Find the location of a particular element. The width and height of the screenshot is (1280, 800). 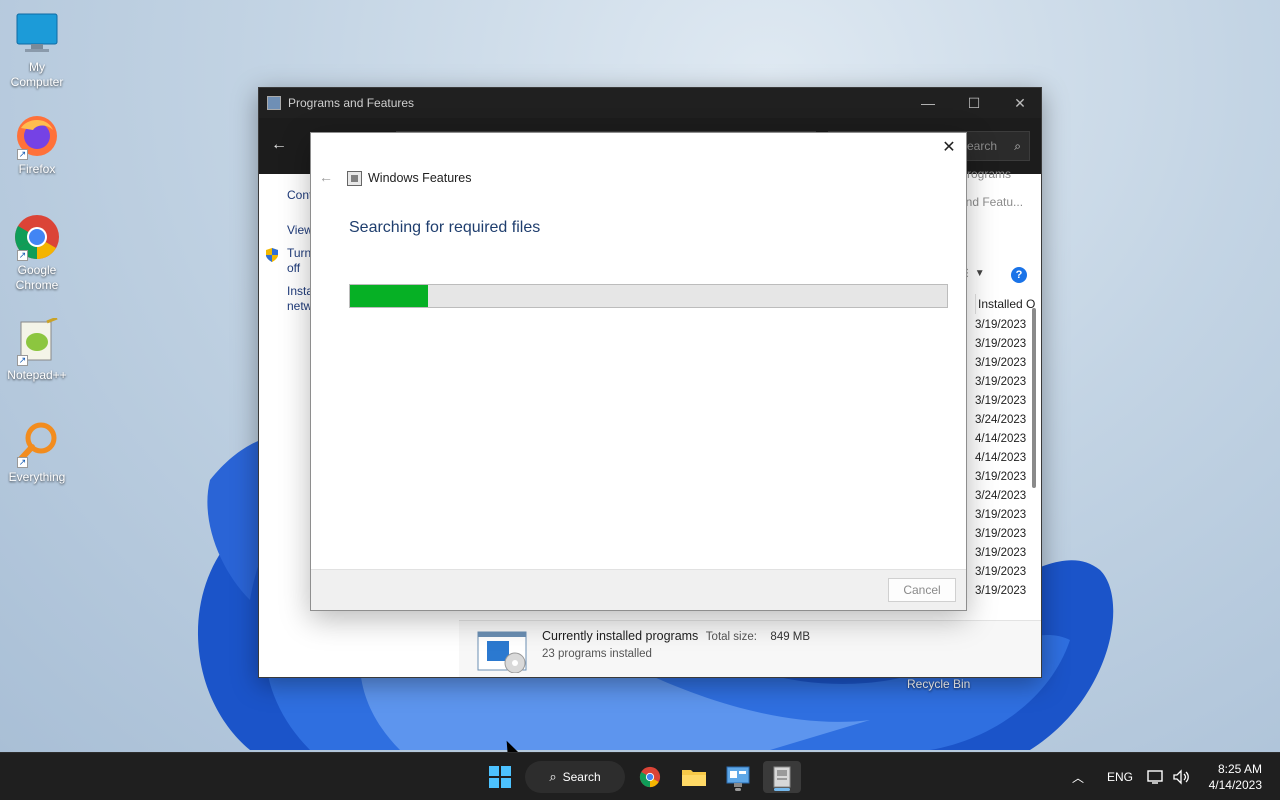

installed-programs-title: Currently installed programs is located at coordinates (620, 636).